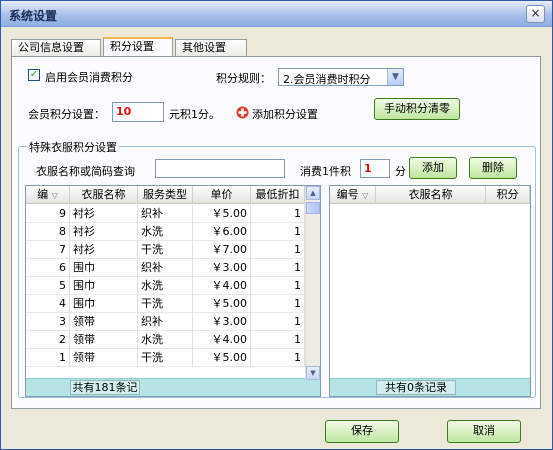  Describe the element at coordinates (138, 46) in the screenshot. I see `tab-points: 积分设置` at that location.